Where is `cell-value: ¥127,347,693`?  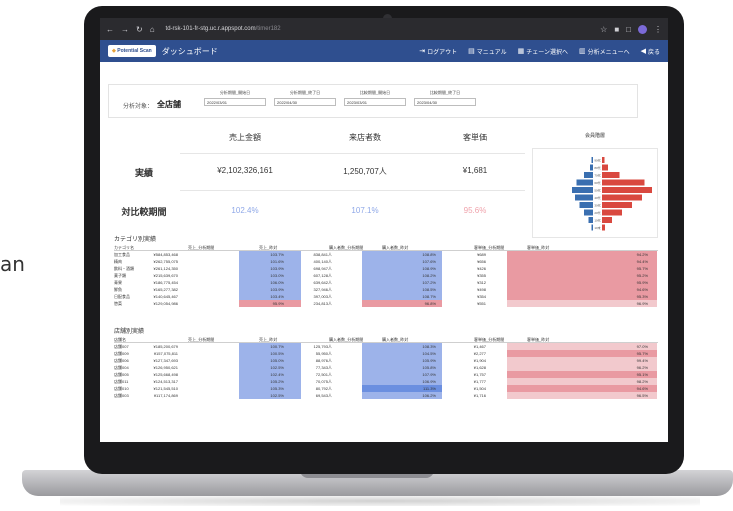
cell-value: ¥127,347,693 is located at coordinates (165, 360).